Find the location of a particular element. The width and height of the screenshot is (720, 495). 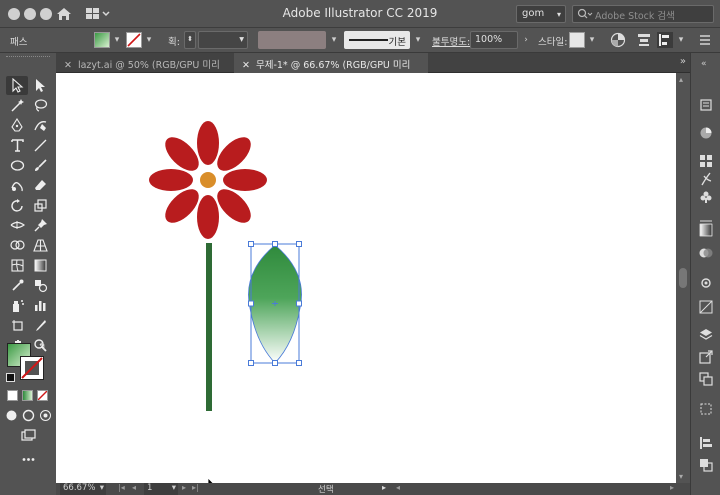

panel-grip is located at coordinates (28, 57).